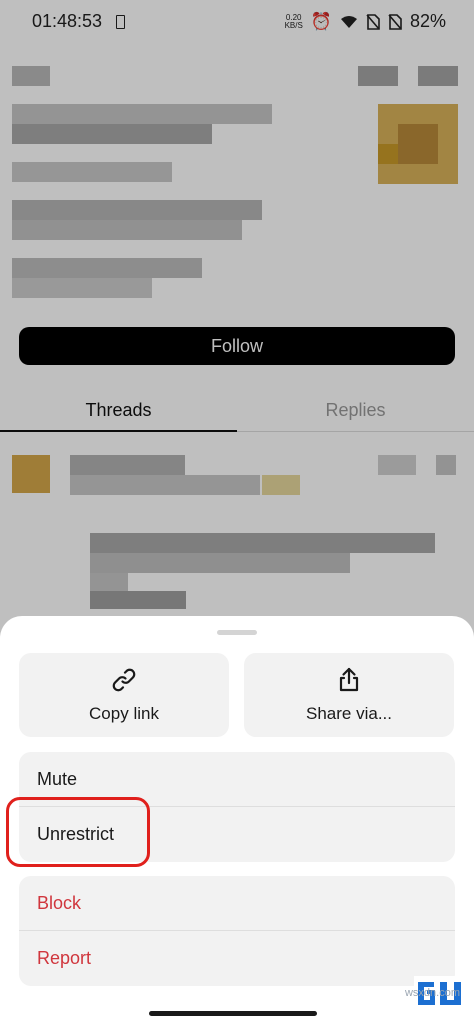  I want to click on gesture-nav-bar, so click(233, 1013).